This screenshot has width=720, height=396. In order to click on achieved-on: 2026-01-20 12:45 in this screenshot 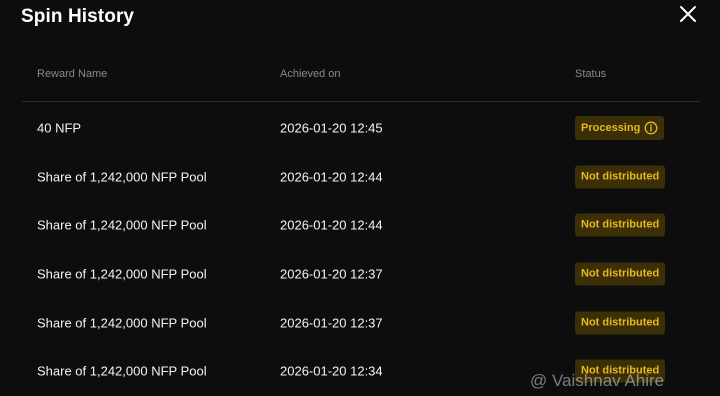, I will do `click(331, 128)`.